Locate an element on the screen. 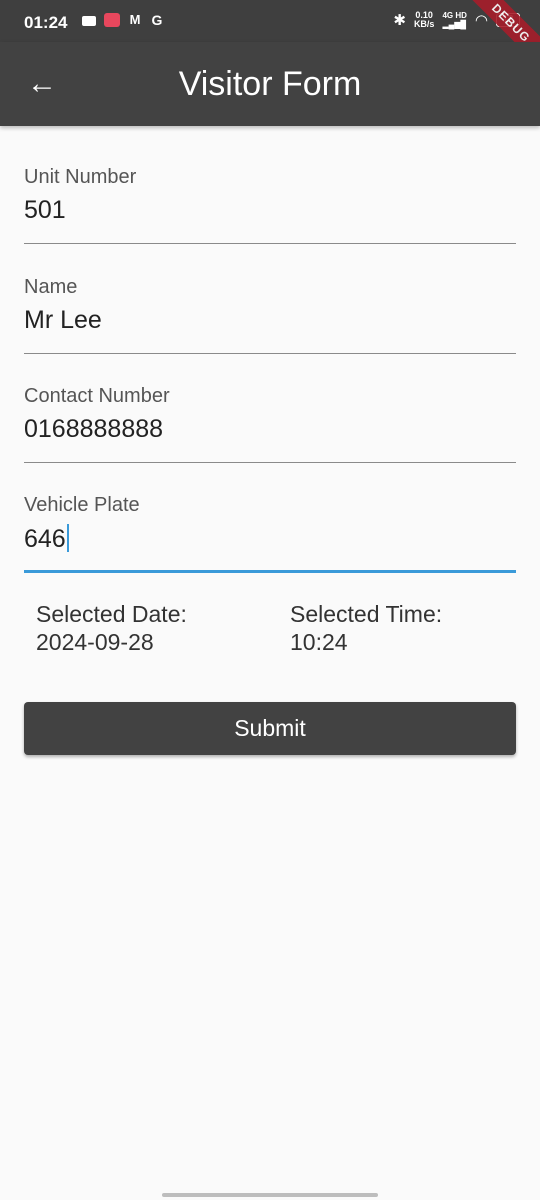 The height and width of the screenshot is (1200, 540). notification-icons: M G is located at coordinates (123, 20).